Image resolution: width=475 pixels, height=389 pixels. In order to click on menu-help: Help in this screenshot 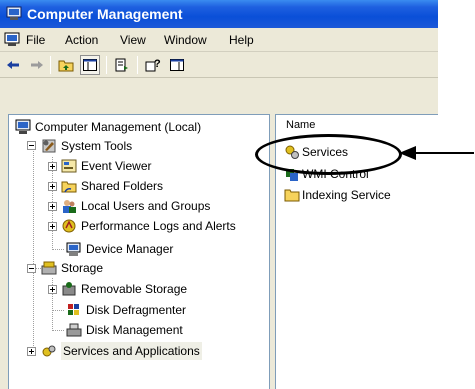, I will do `click(241, 40)`.